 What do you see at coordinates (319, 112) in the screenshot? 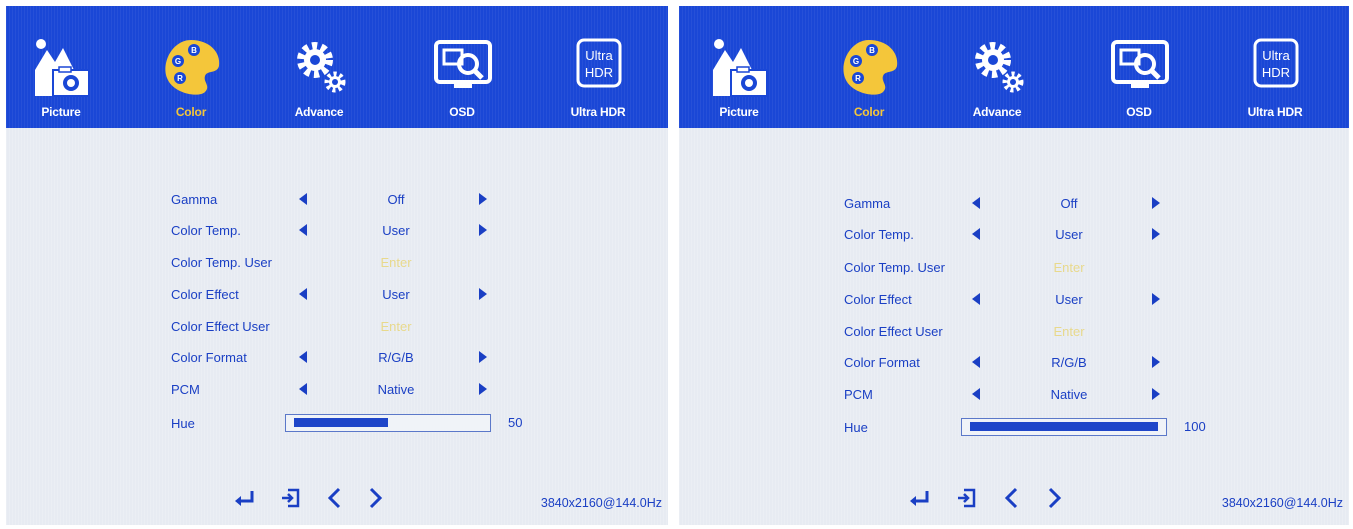
I see `tab-advance-label: Advance` at bounding box center [319, 112].